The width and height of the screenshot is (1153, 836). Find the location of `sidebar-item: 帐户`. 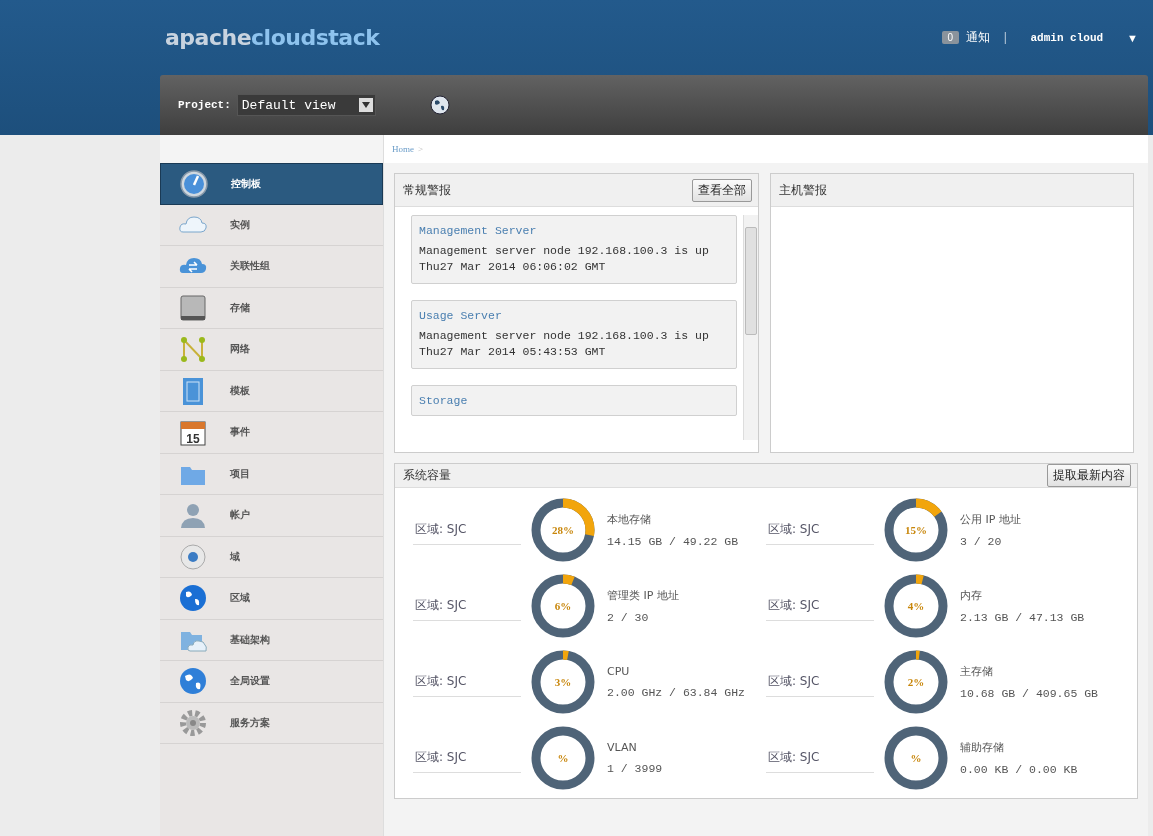

sidebar-item: 帐户 is located at coordinates (271, 516).